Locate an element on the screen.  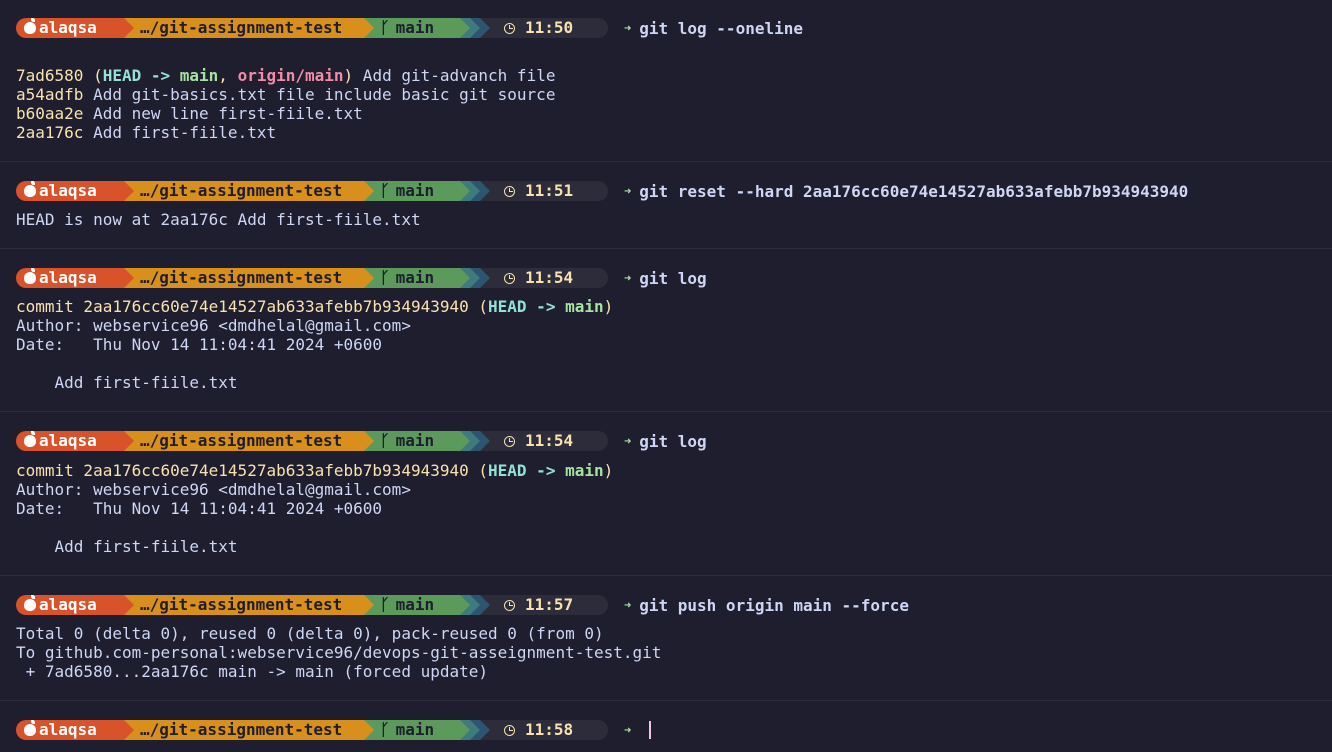
log-line: 2aa176c Add first-fiile.txt is located at coordinates (146, 132).